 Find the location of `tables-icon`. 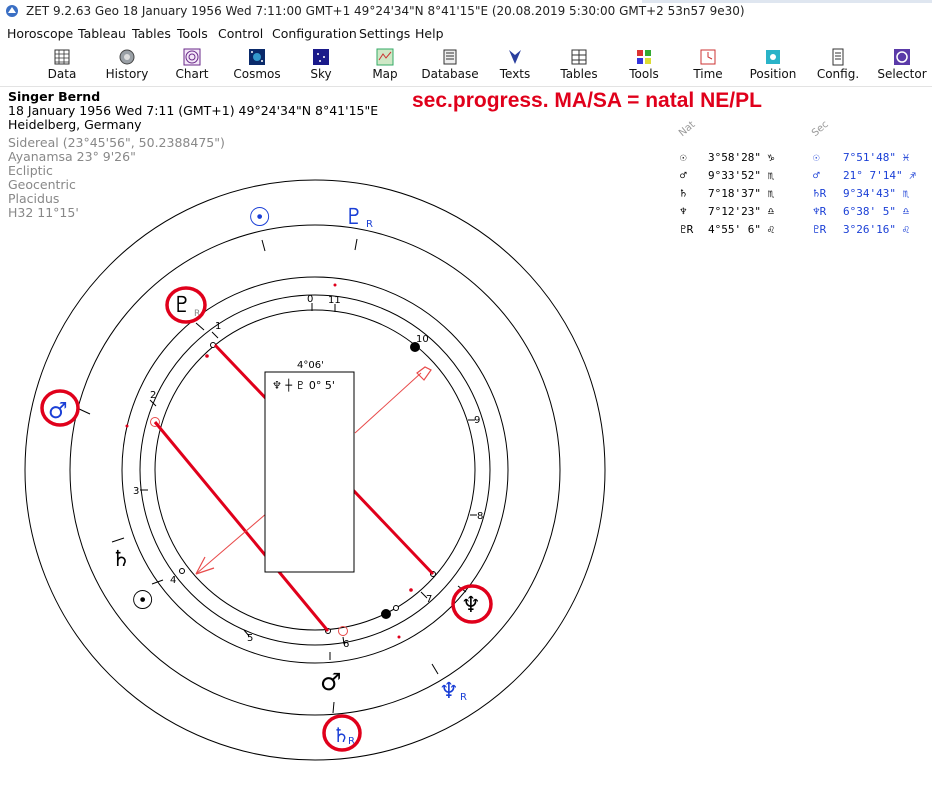

tables-icon is located at coordinates (579, 57).